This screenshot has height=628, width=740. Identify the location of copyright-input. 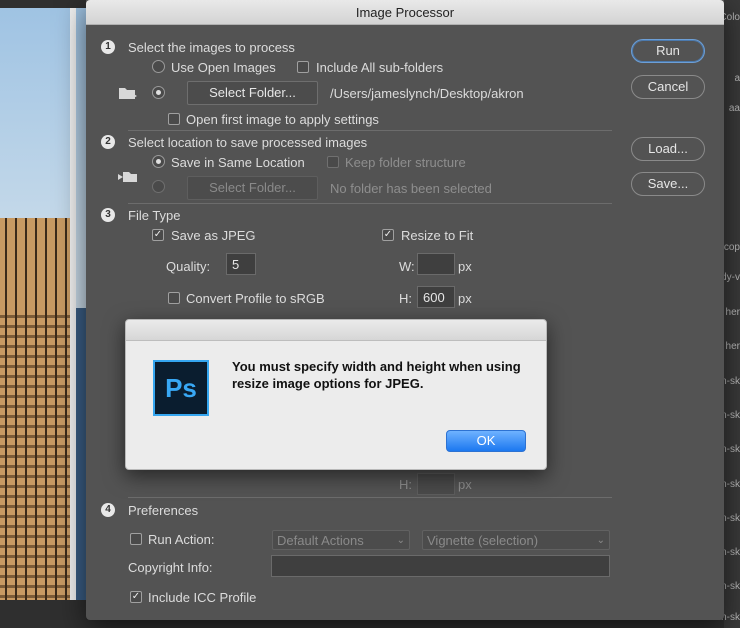
(440, 566).